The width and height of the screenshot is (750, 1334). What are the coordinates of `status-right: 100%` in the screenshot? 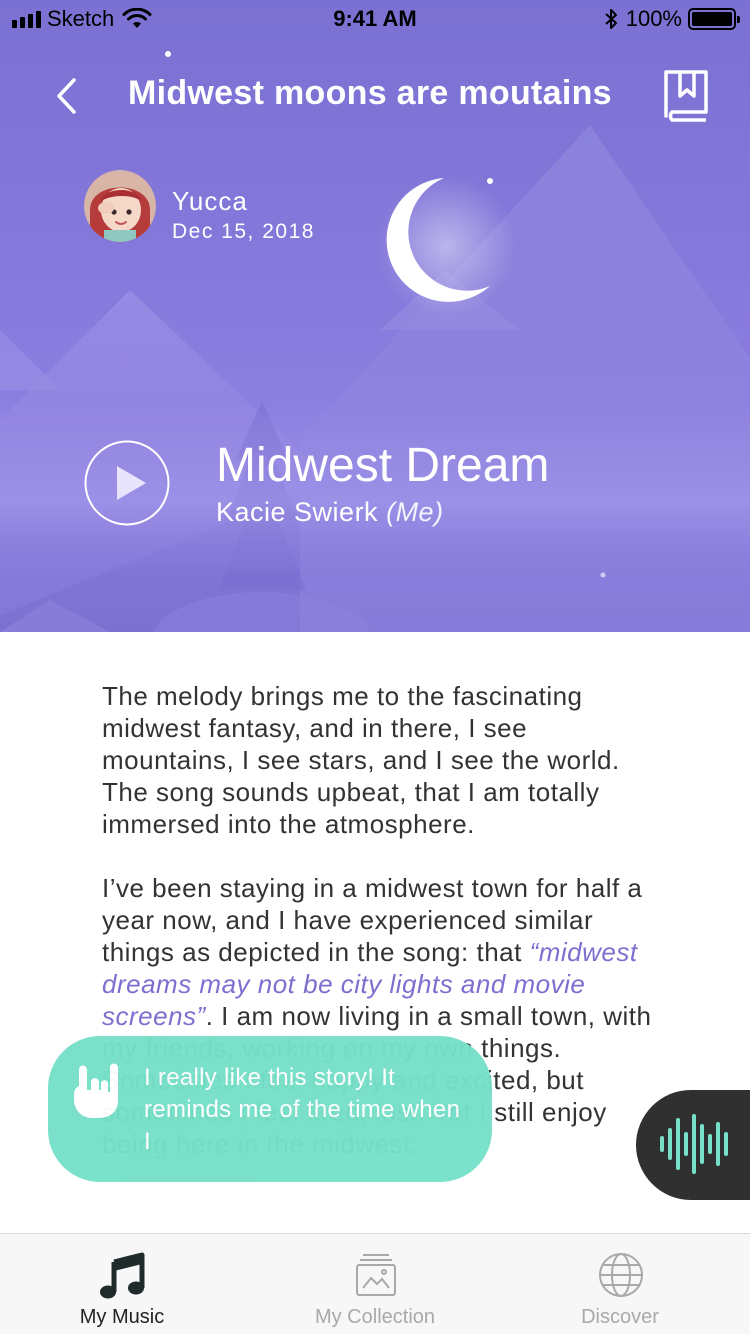 It's located at (672, 19).